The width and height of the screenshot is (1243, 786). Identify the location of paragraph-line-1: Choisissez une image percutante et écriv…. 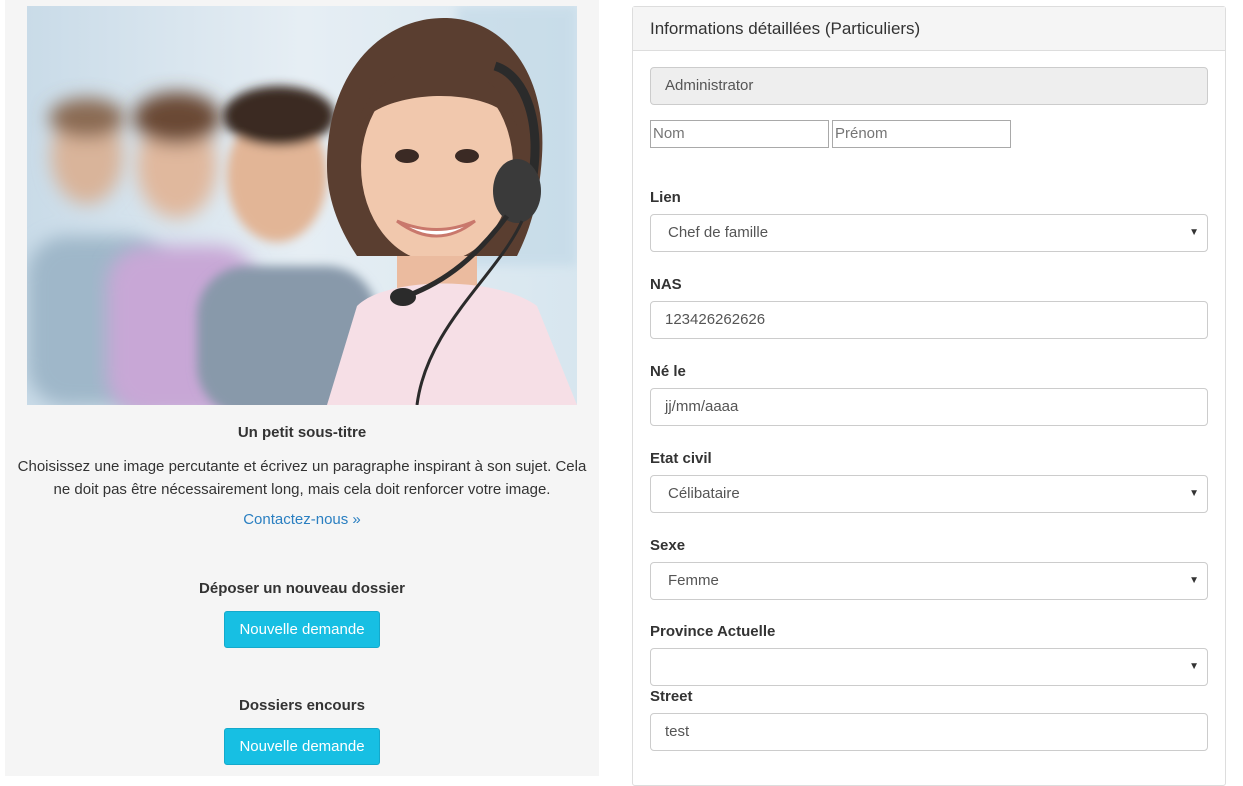
(302, 466).